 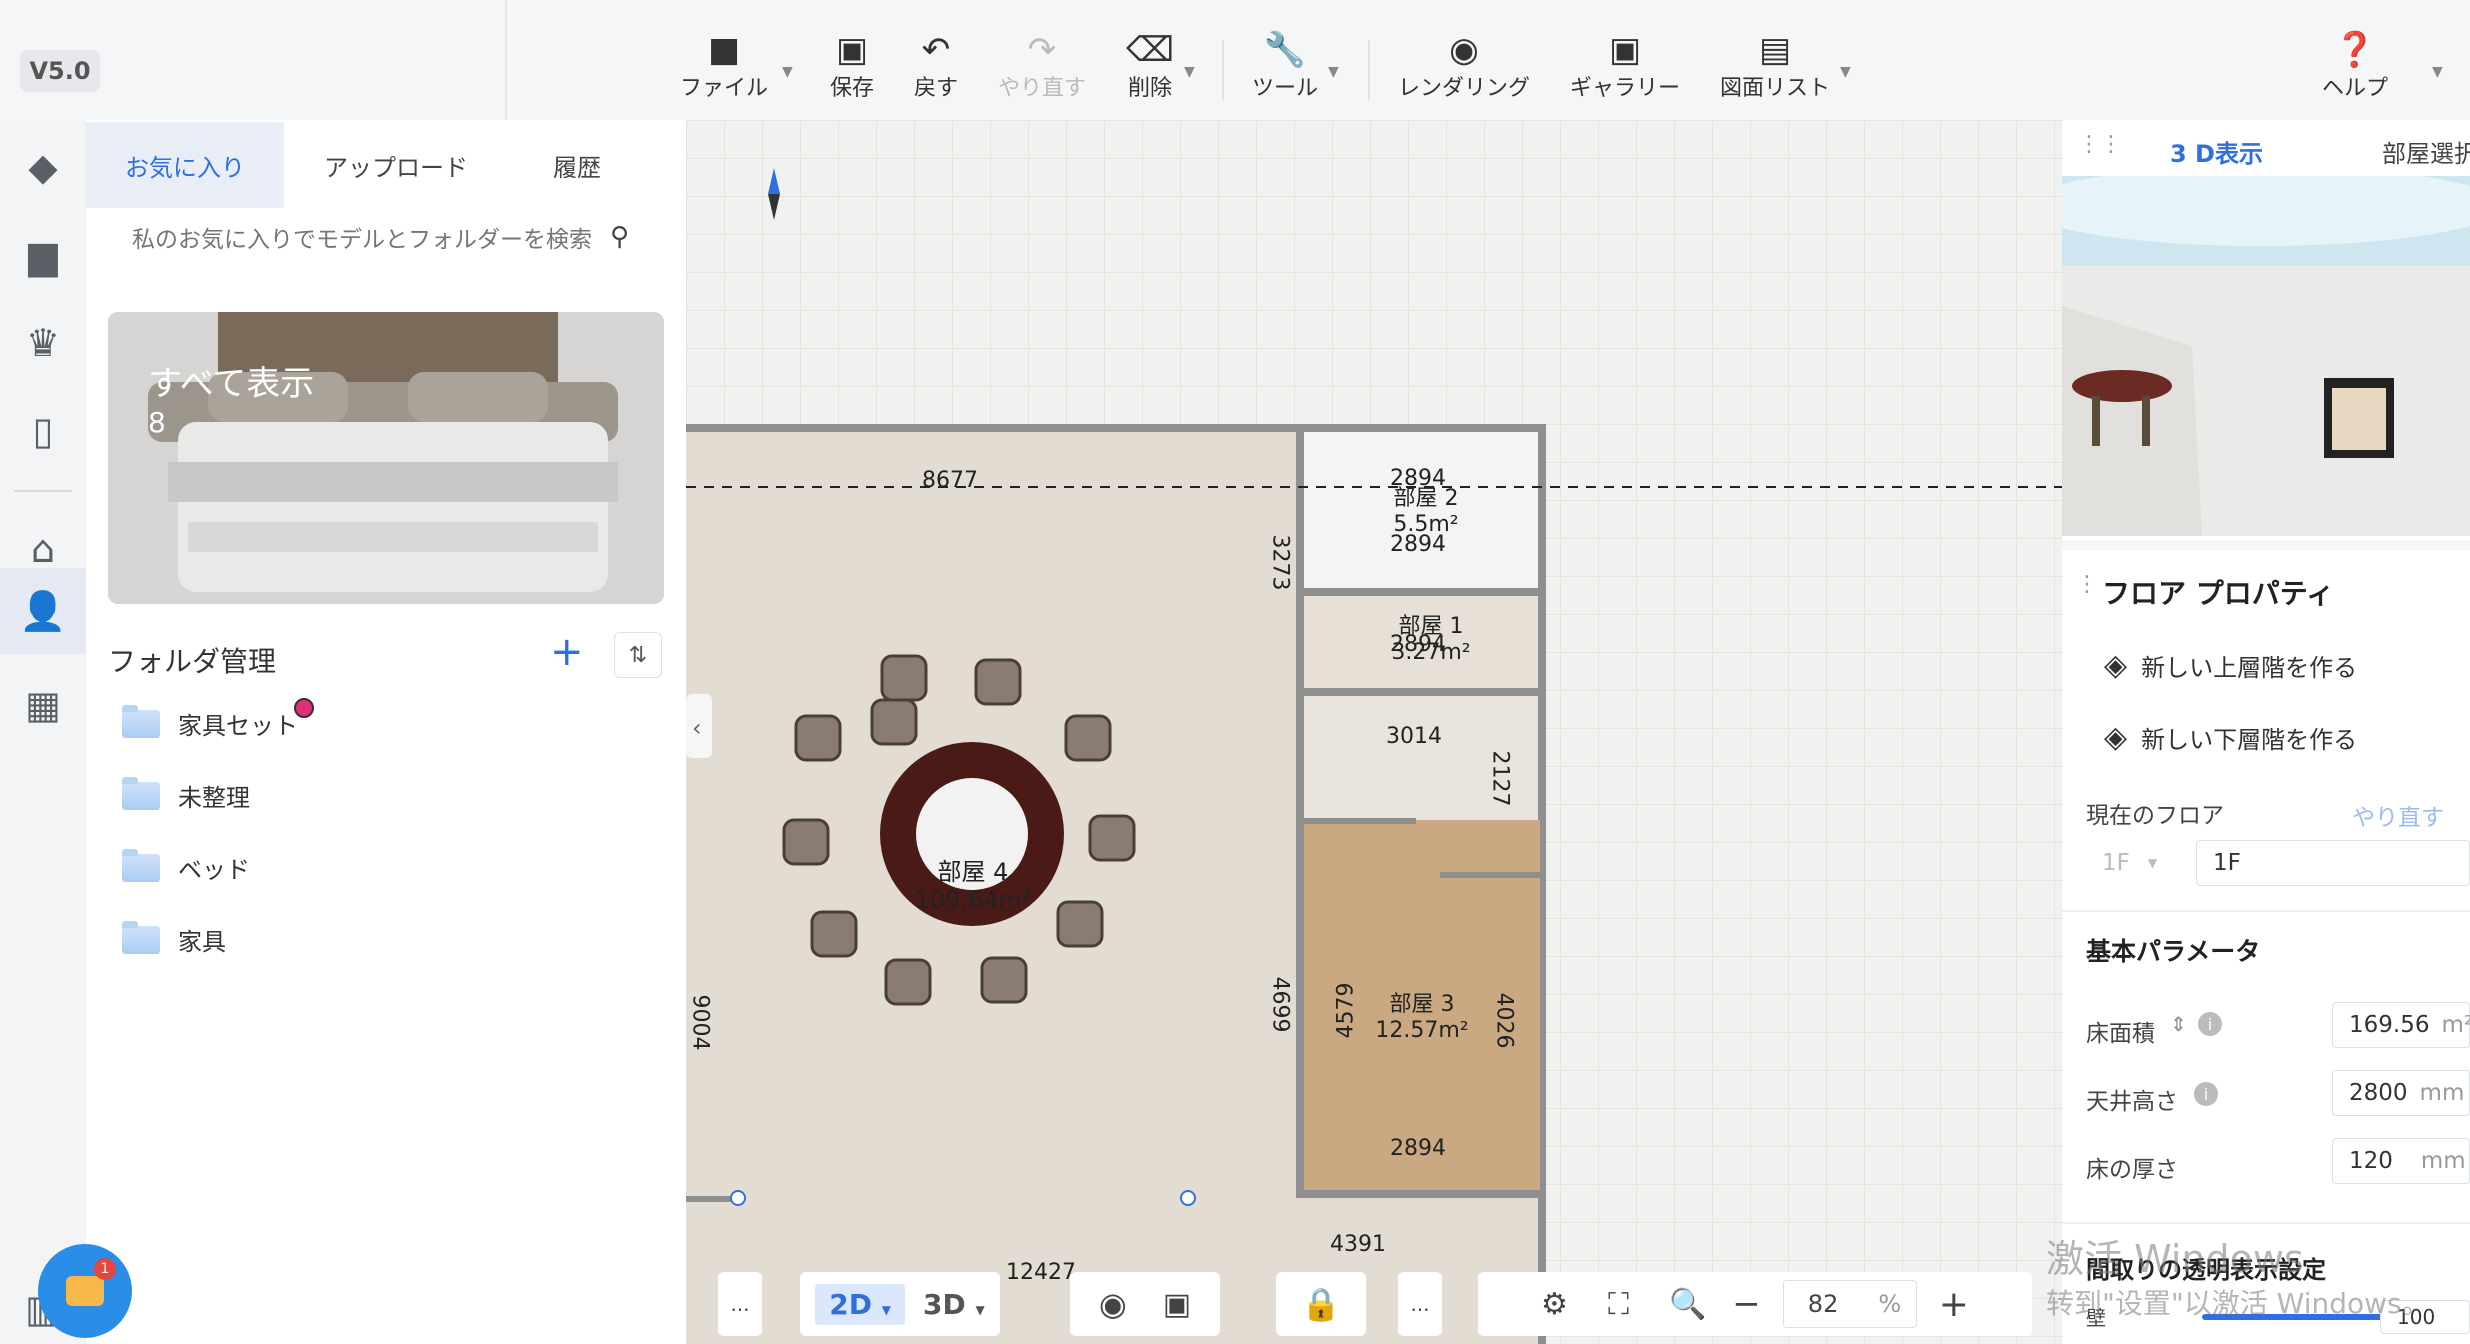 What do you see at coordinates (2333, 863) in the screenshot?
I see `floor-name-input: 1F` at bounding box center [2333, 863].